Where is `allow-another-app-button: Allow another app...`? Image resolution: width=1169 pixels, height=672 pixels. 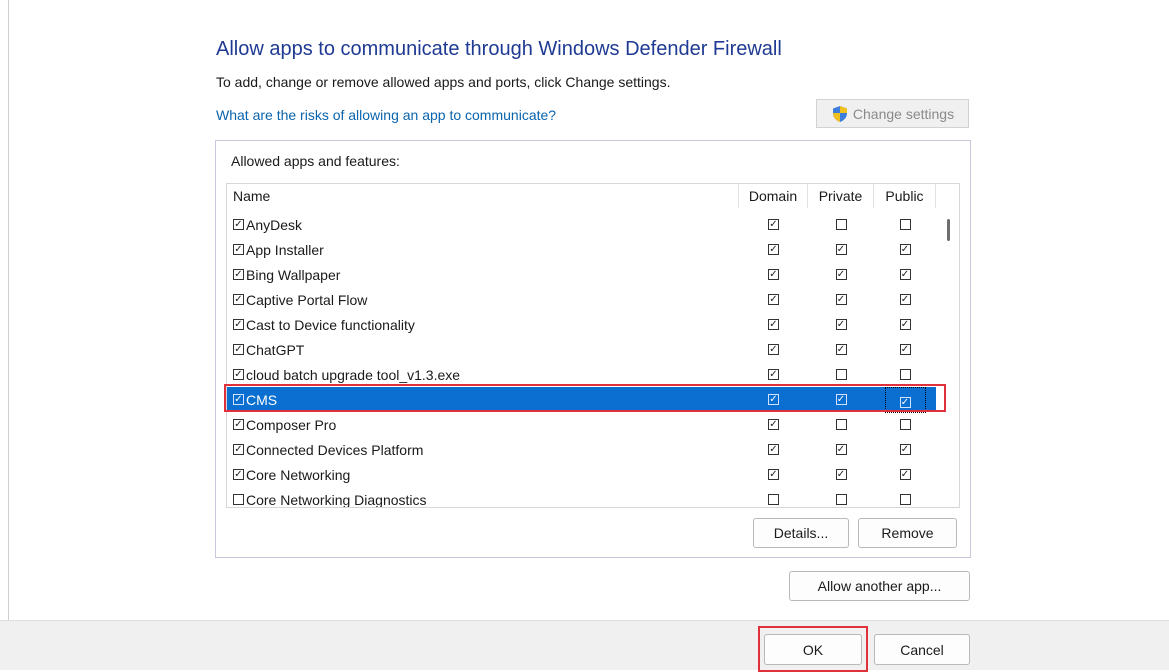 allow-another-app-button: Allow another app... is located at coordinates (879, 586).